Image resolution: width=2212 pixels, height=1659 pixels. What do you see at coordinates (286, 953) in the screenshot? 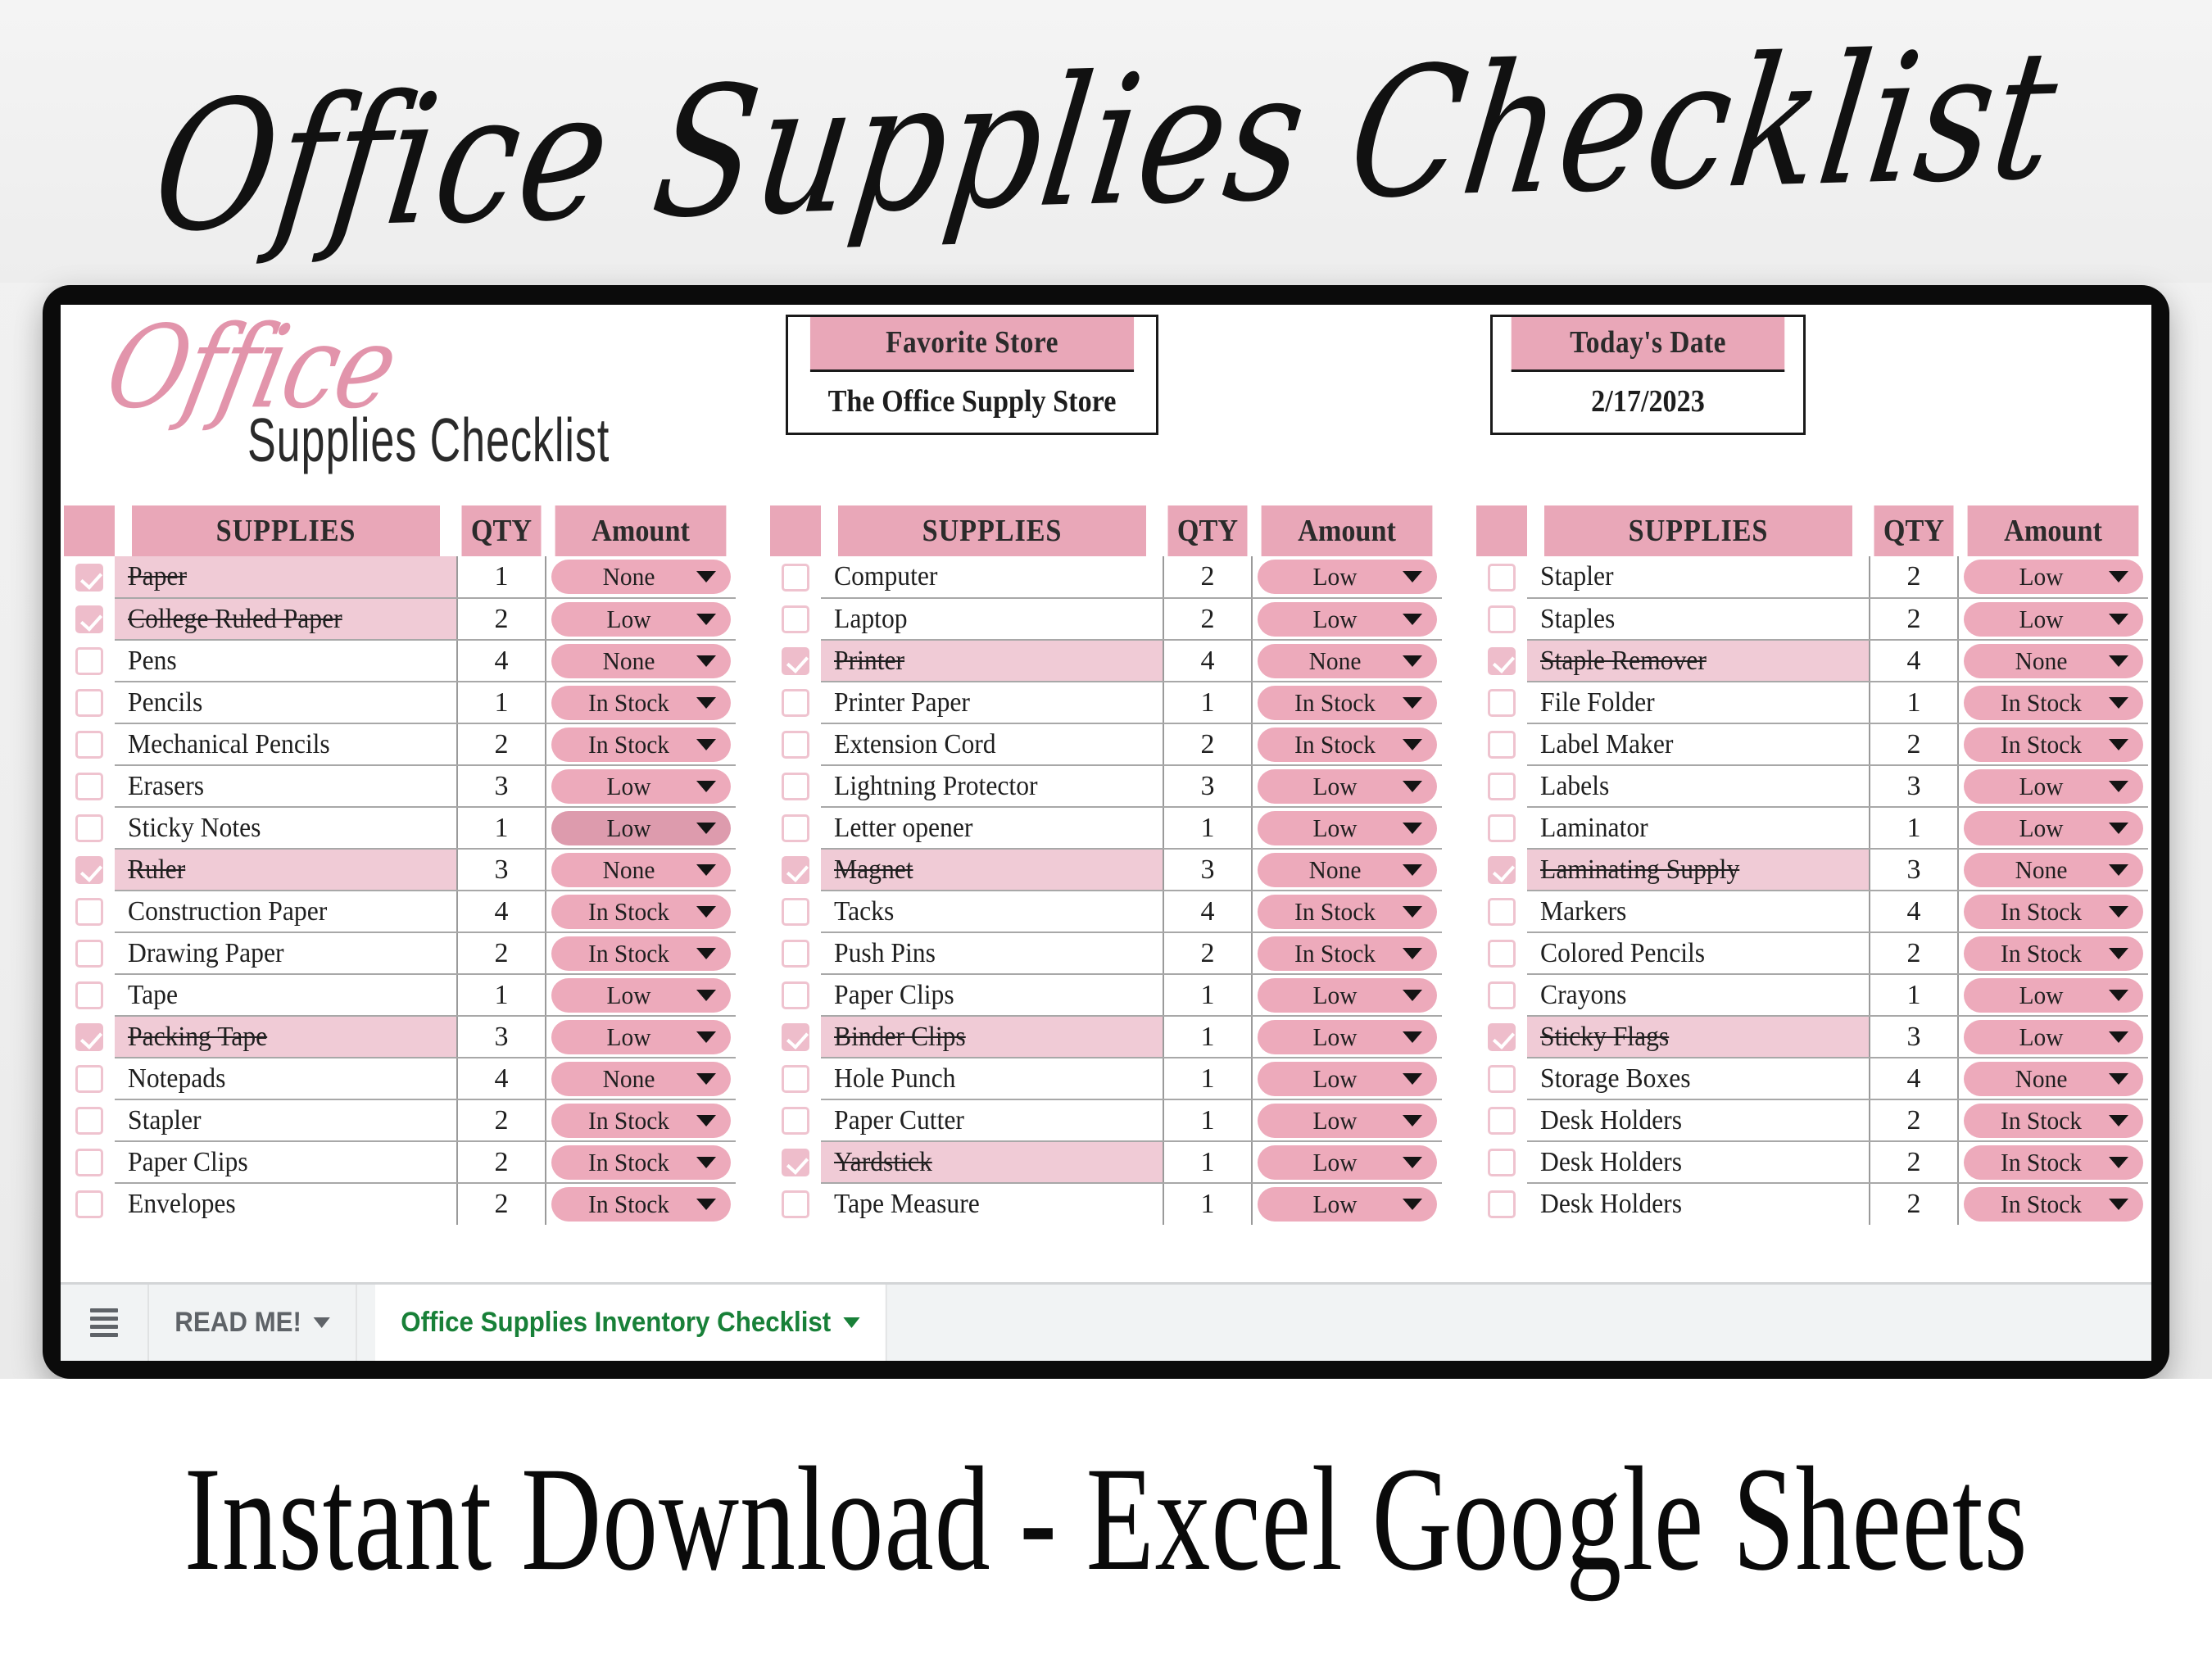
I see `supply-name-cell: Drawing Paper` at bounding box center [286, 953].